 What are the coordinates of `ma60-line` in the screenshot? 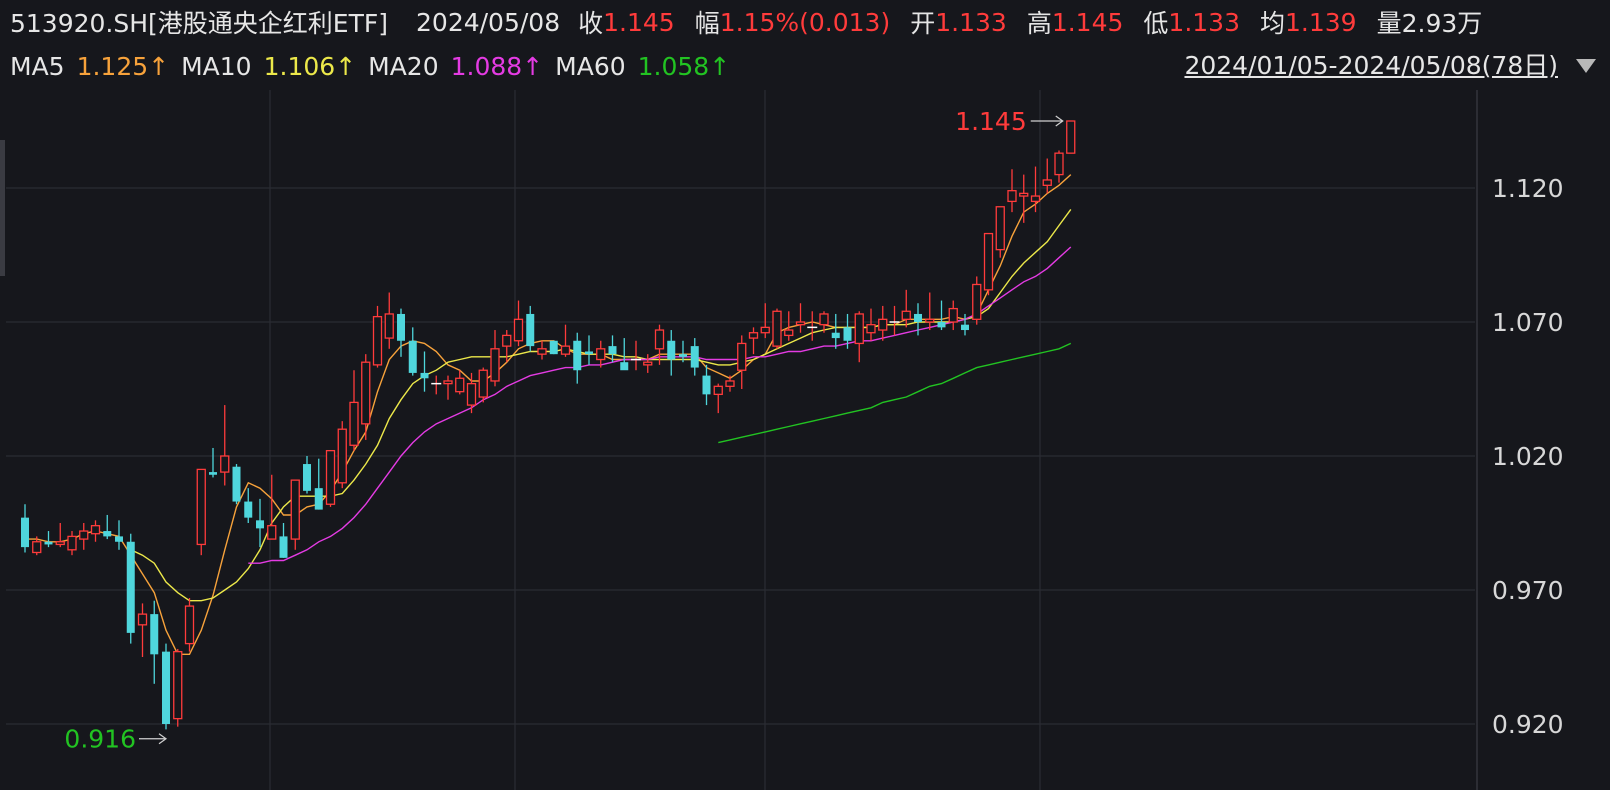 It's located at (895, 393).